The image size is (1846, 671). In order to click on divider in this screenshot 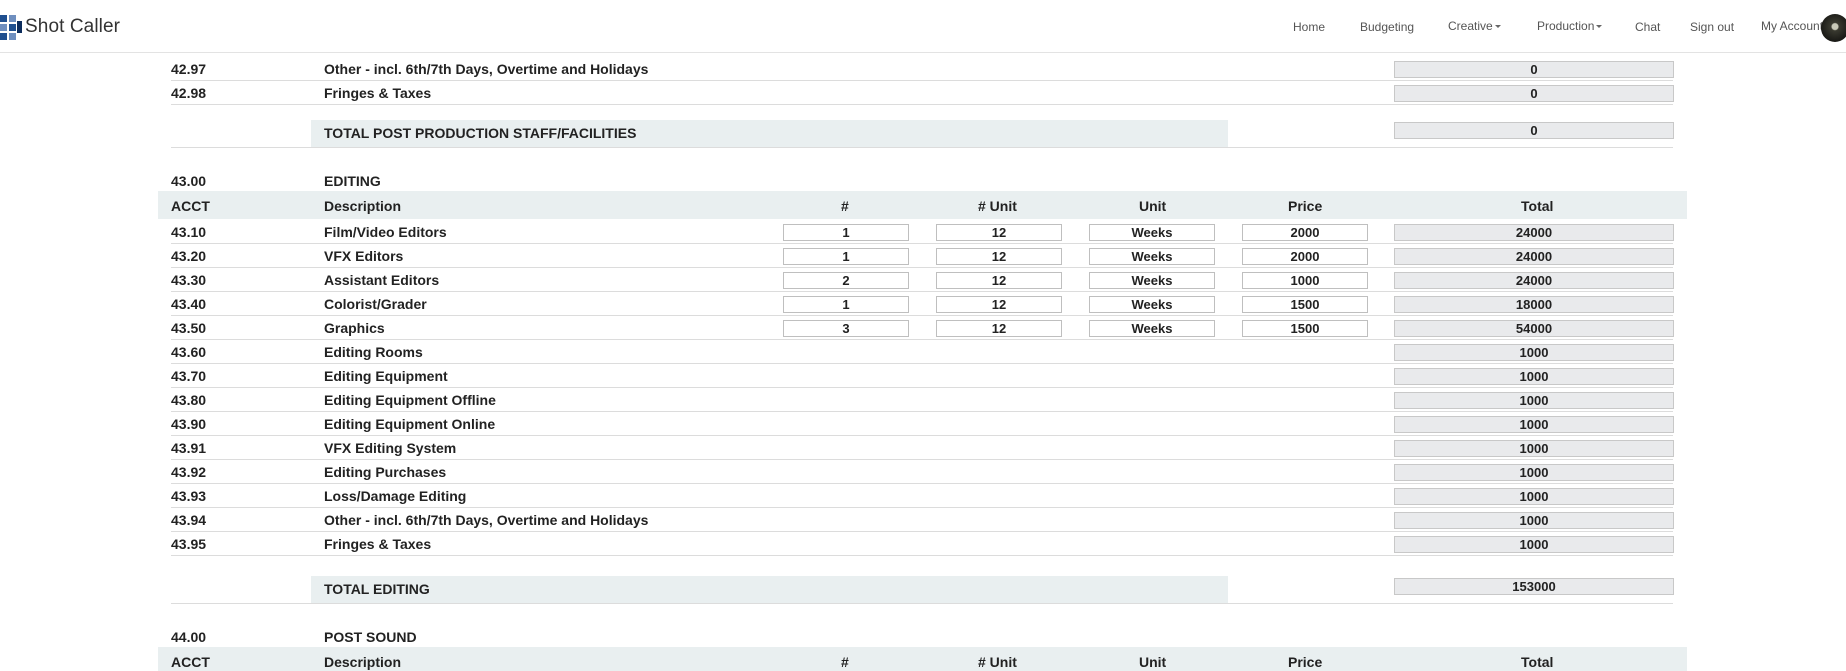, I will do `click(922, 603)`.